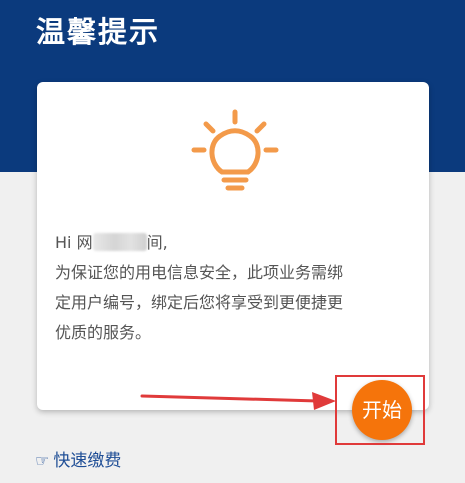 The width and height of the screenshot is (465, 483). What do you see at coordinates (42, 460) in the screenshot?
I see `pointing-hand-icon: ☞` at bounding box center [42, 460].